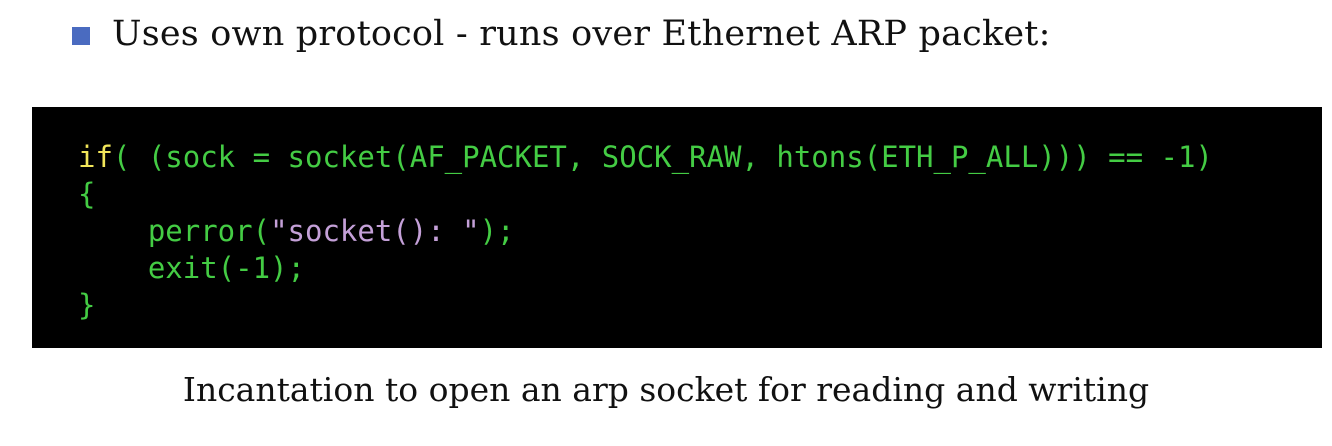  Describe the element at coordinates (87, 305) in the screenshot. I see `code-token: }` at that location.